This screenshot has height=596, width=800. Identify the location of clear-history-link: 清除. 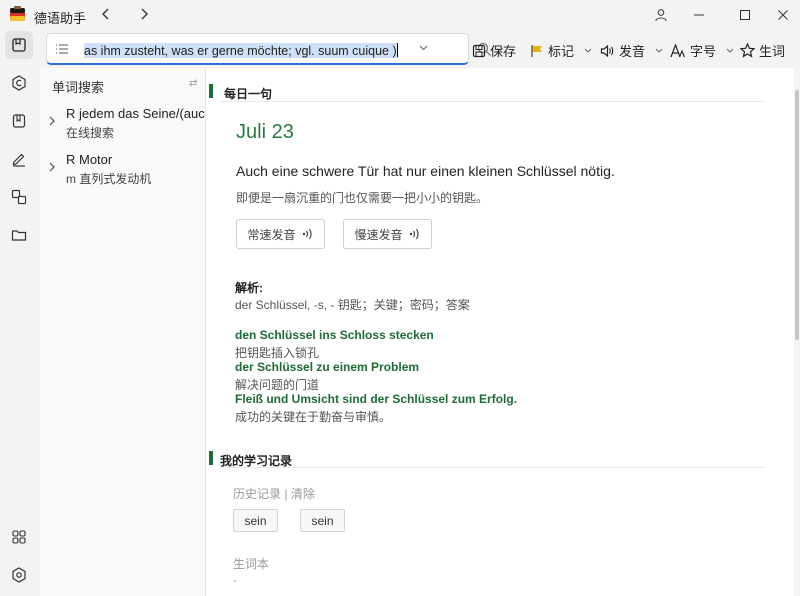
(303, 494).